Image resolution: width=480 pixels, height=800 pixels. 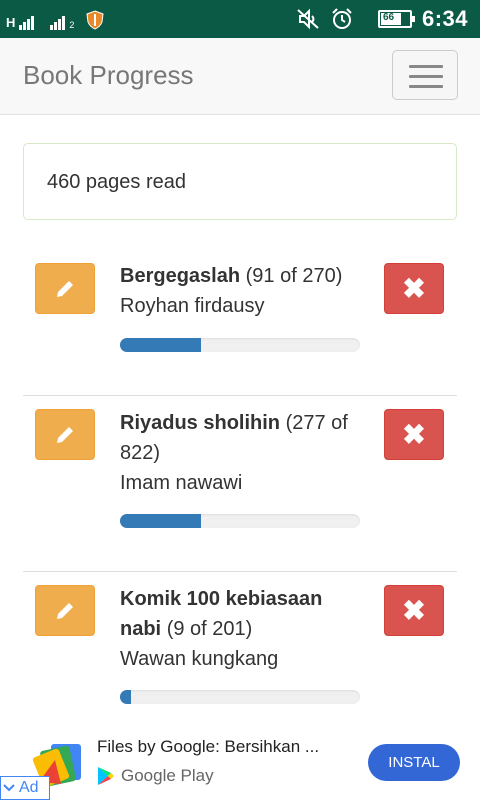 I want to click on book-author: Royhan firdausy, so click(x=192, y=306).